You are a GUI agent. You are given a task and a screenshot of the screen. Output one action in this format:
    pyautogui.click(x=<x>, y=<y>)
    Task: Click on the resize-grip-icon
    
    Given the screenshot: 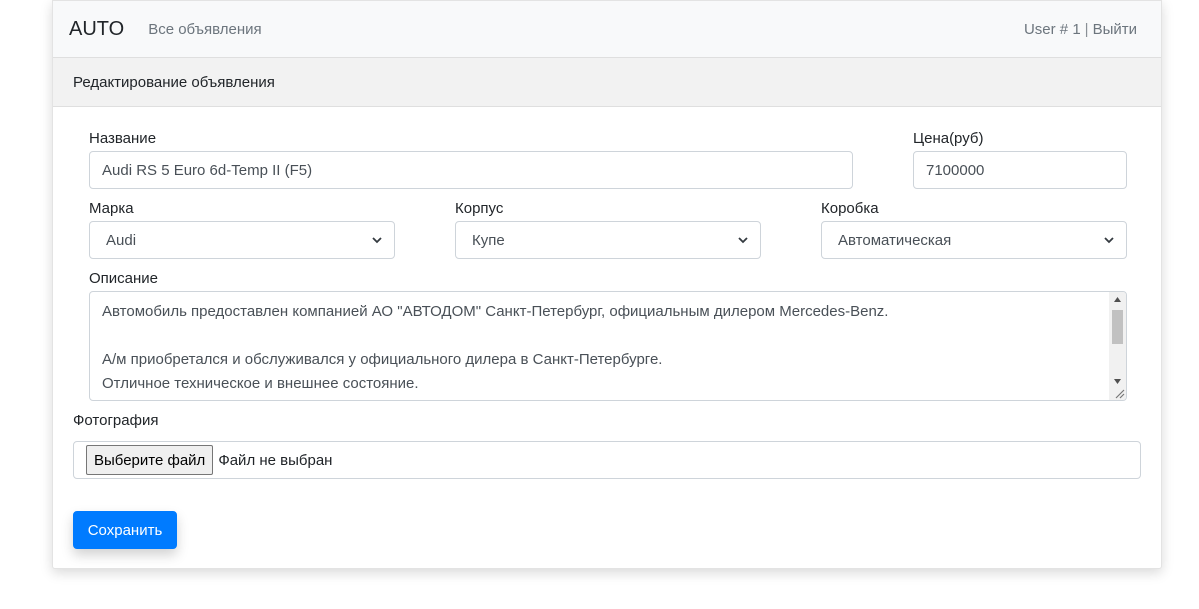 What is the action you would take?
    pyautogui.click(x=1119, y=393)
    